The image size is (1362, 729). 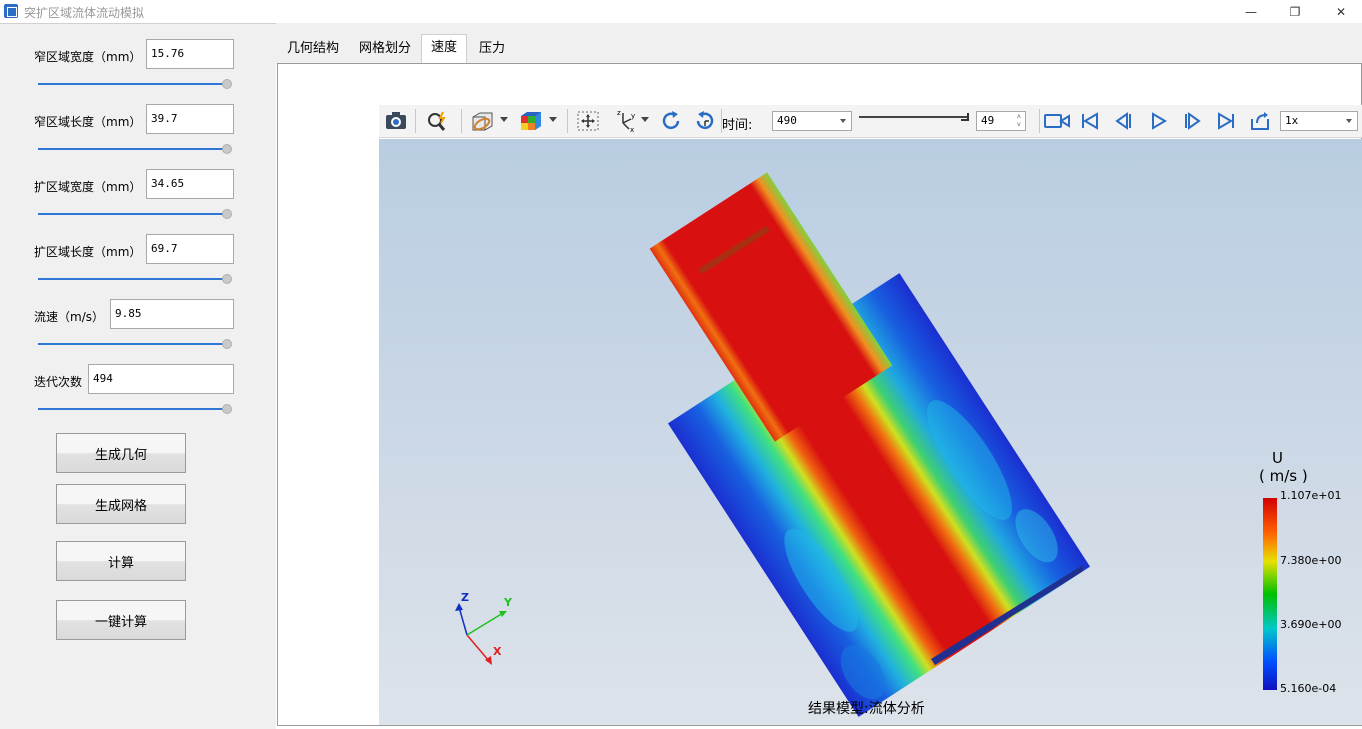 I want to click on axis-z-label: Z, so click(x=465, y=597).